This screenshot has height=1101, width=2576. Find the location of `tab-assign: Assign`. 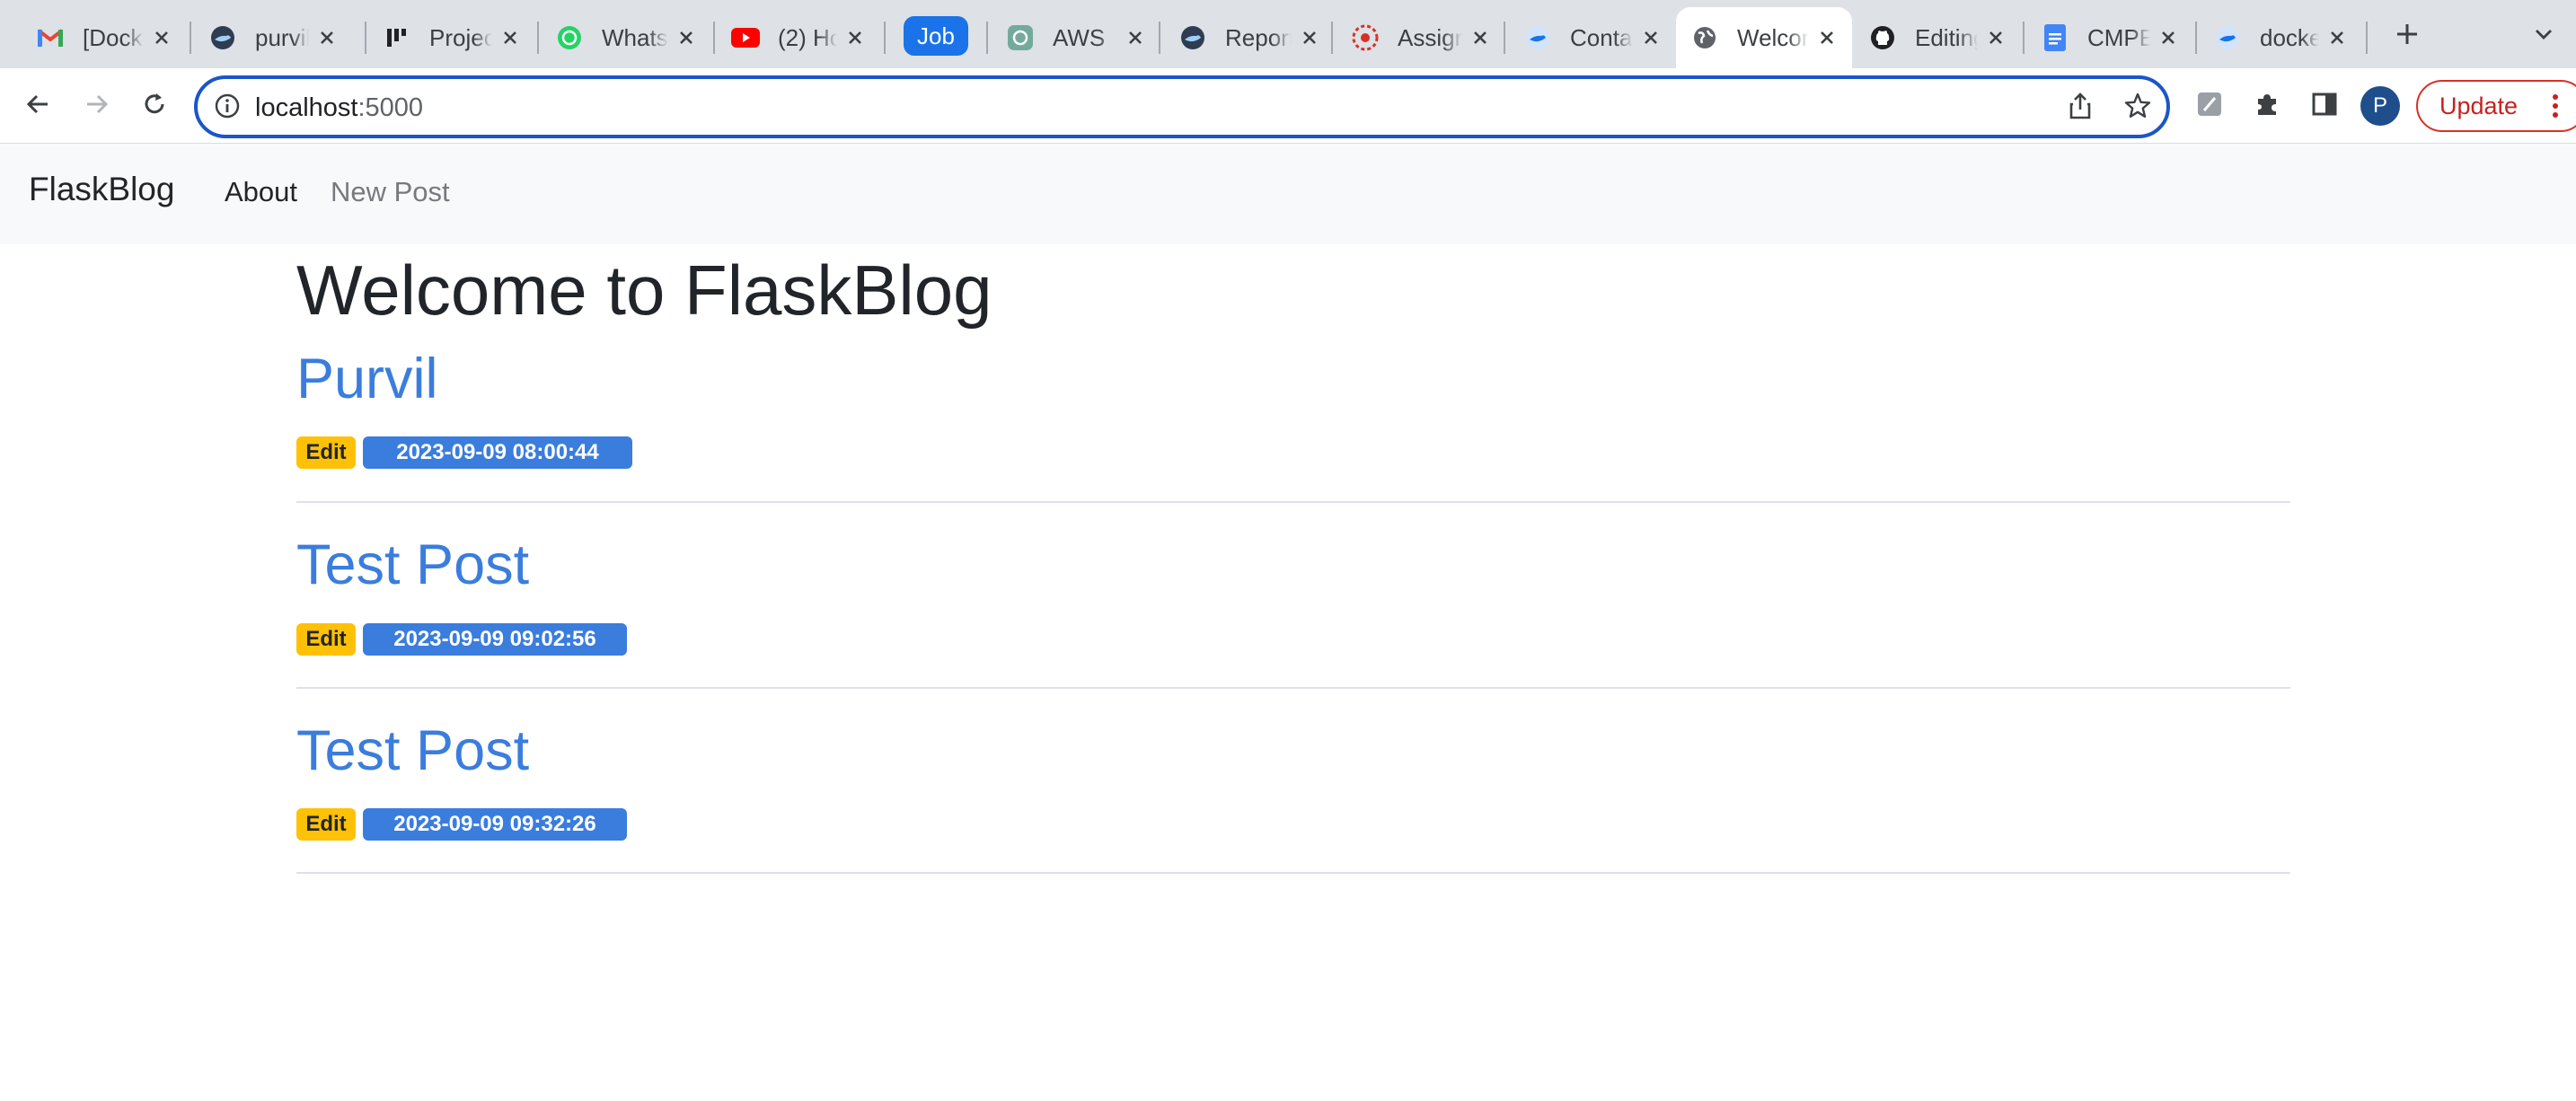

tab-assign: Assign is located at coordinates (1421, 37).